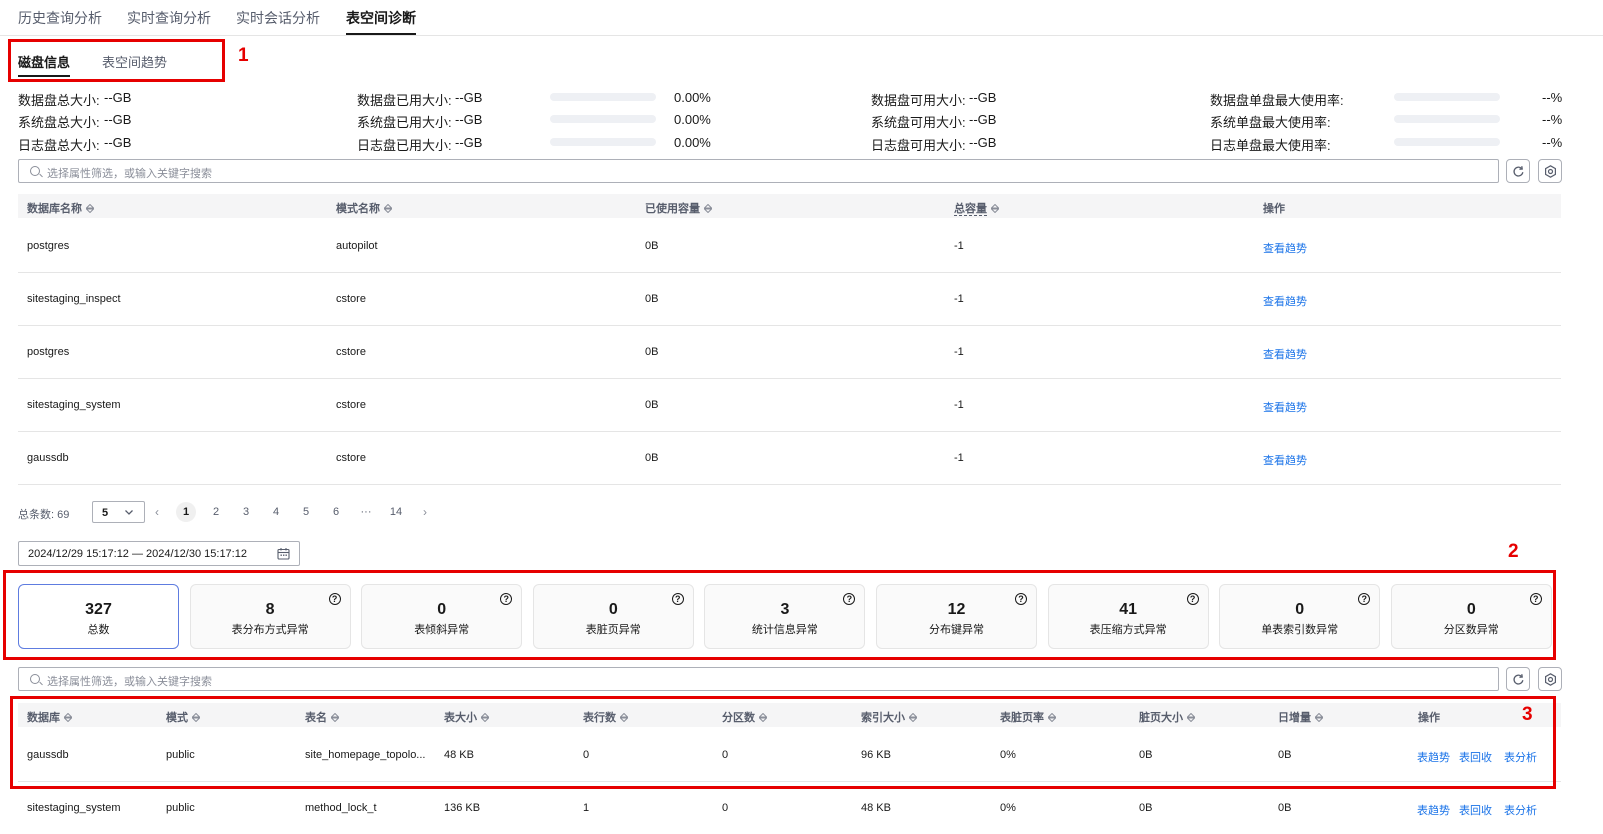 This screenshot has height=834, width=1603. What do you see at coordinates (1301, 717) in the screenshot?
I see `column-header: 日增量` at bounding box center [1301, 717].